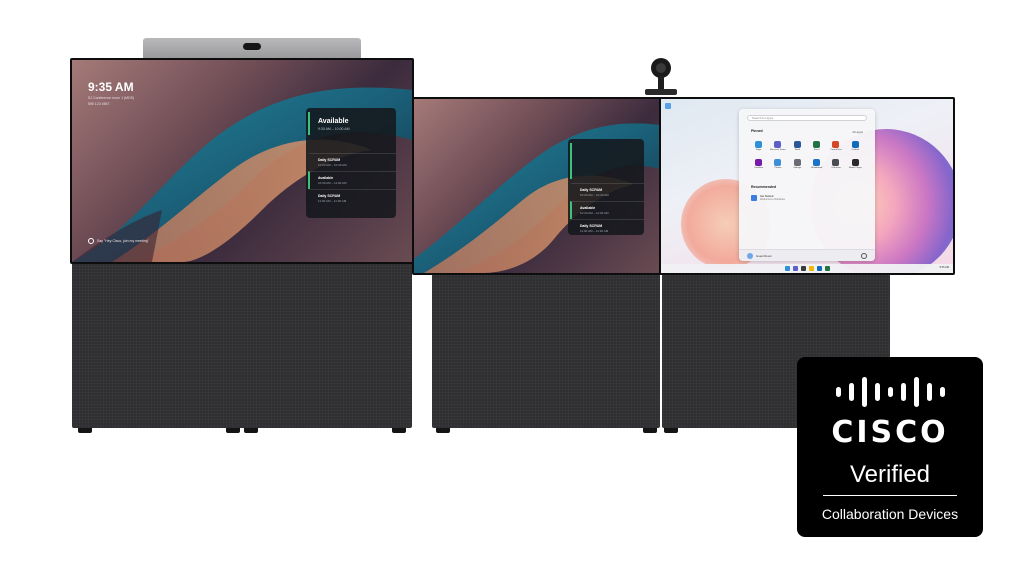  Describe the element at coordinates (91, 241) in the screenshot. I see `microphone-icon` at that location.